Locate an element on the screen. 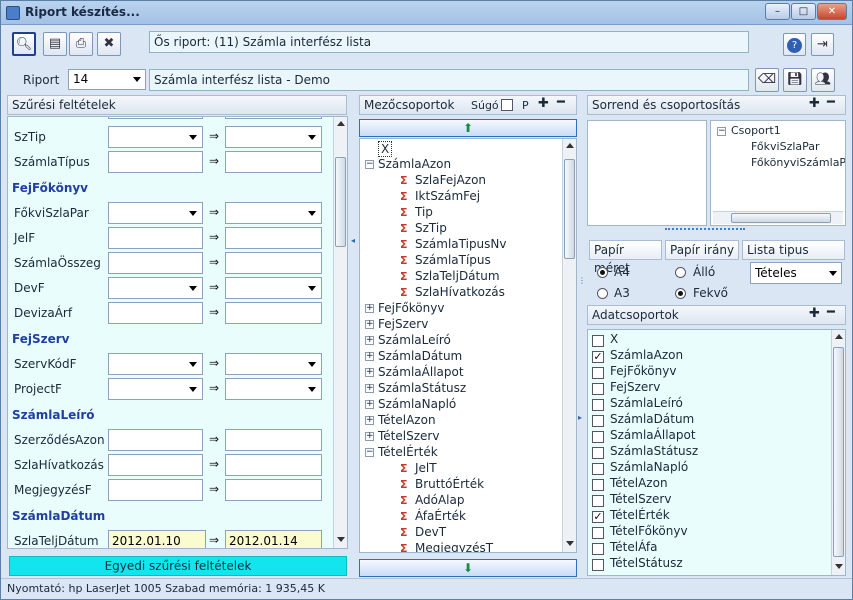 The image size is (853, 600). splitter-right-arrow-icon: ▸ is located at coordinates (580, 417).